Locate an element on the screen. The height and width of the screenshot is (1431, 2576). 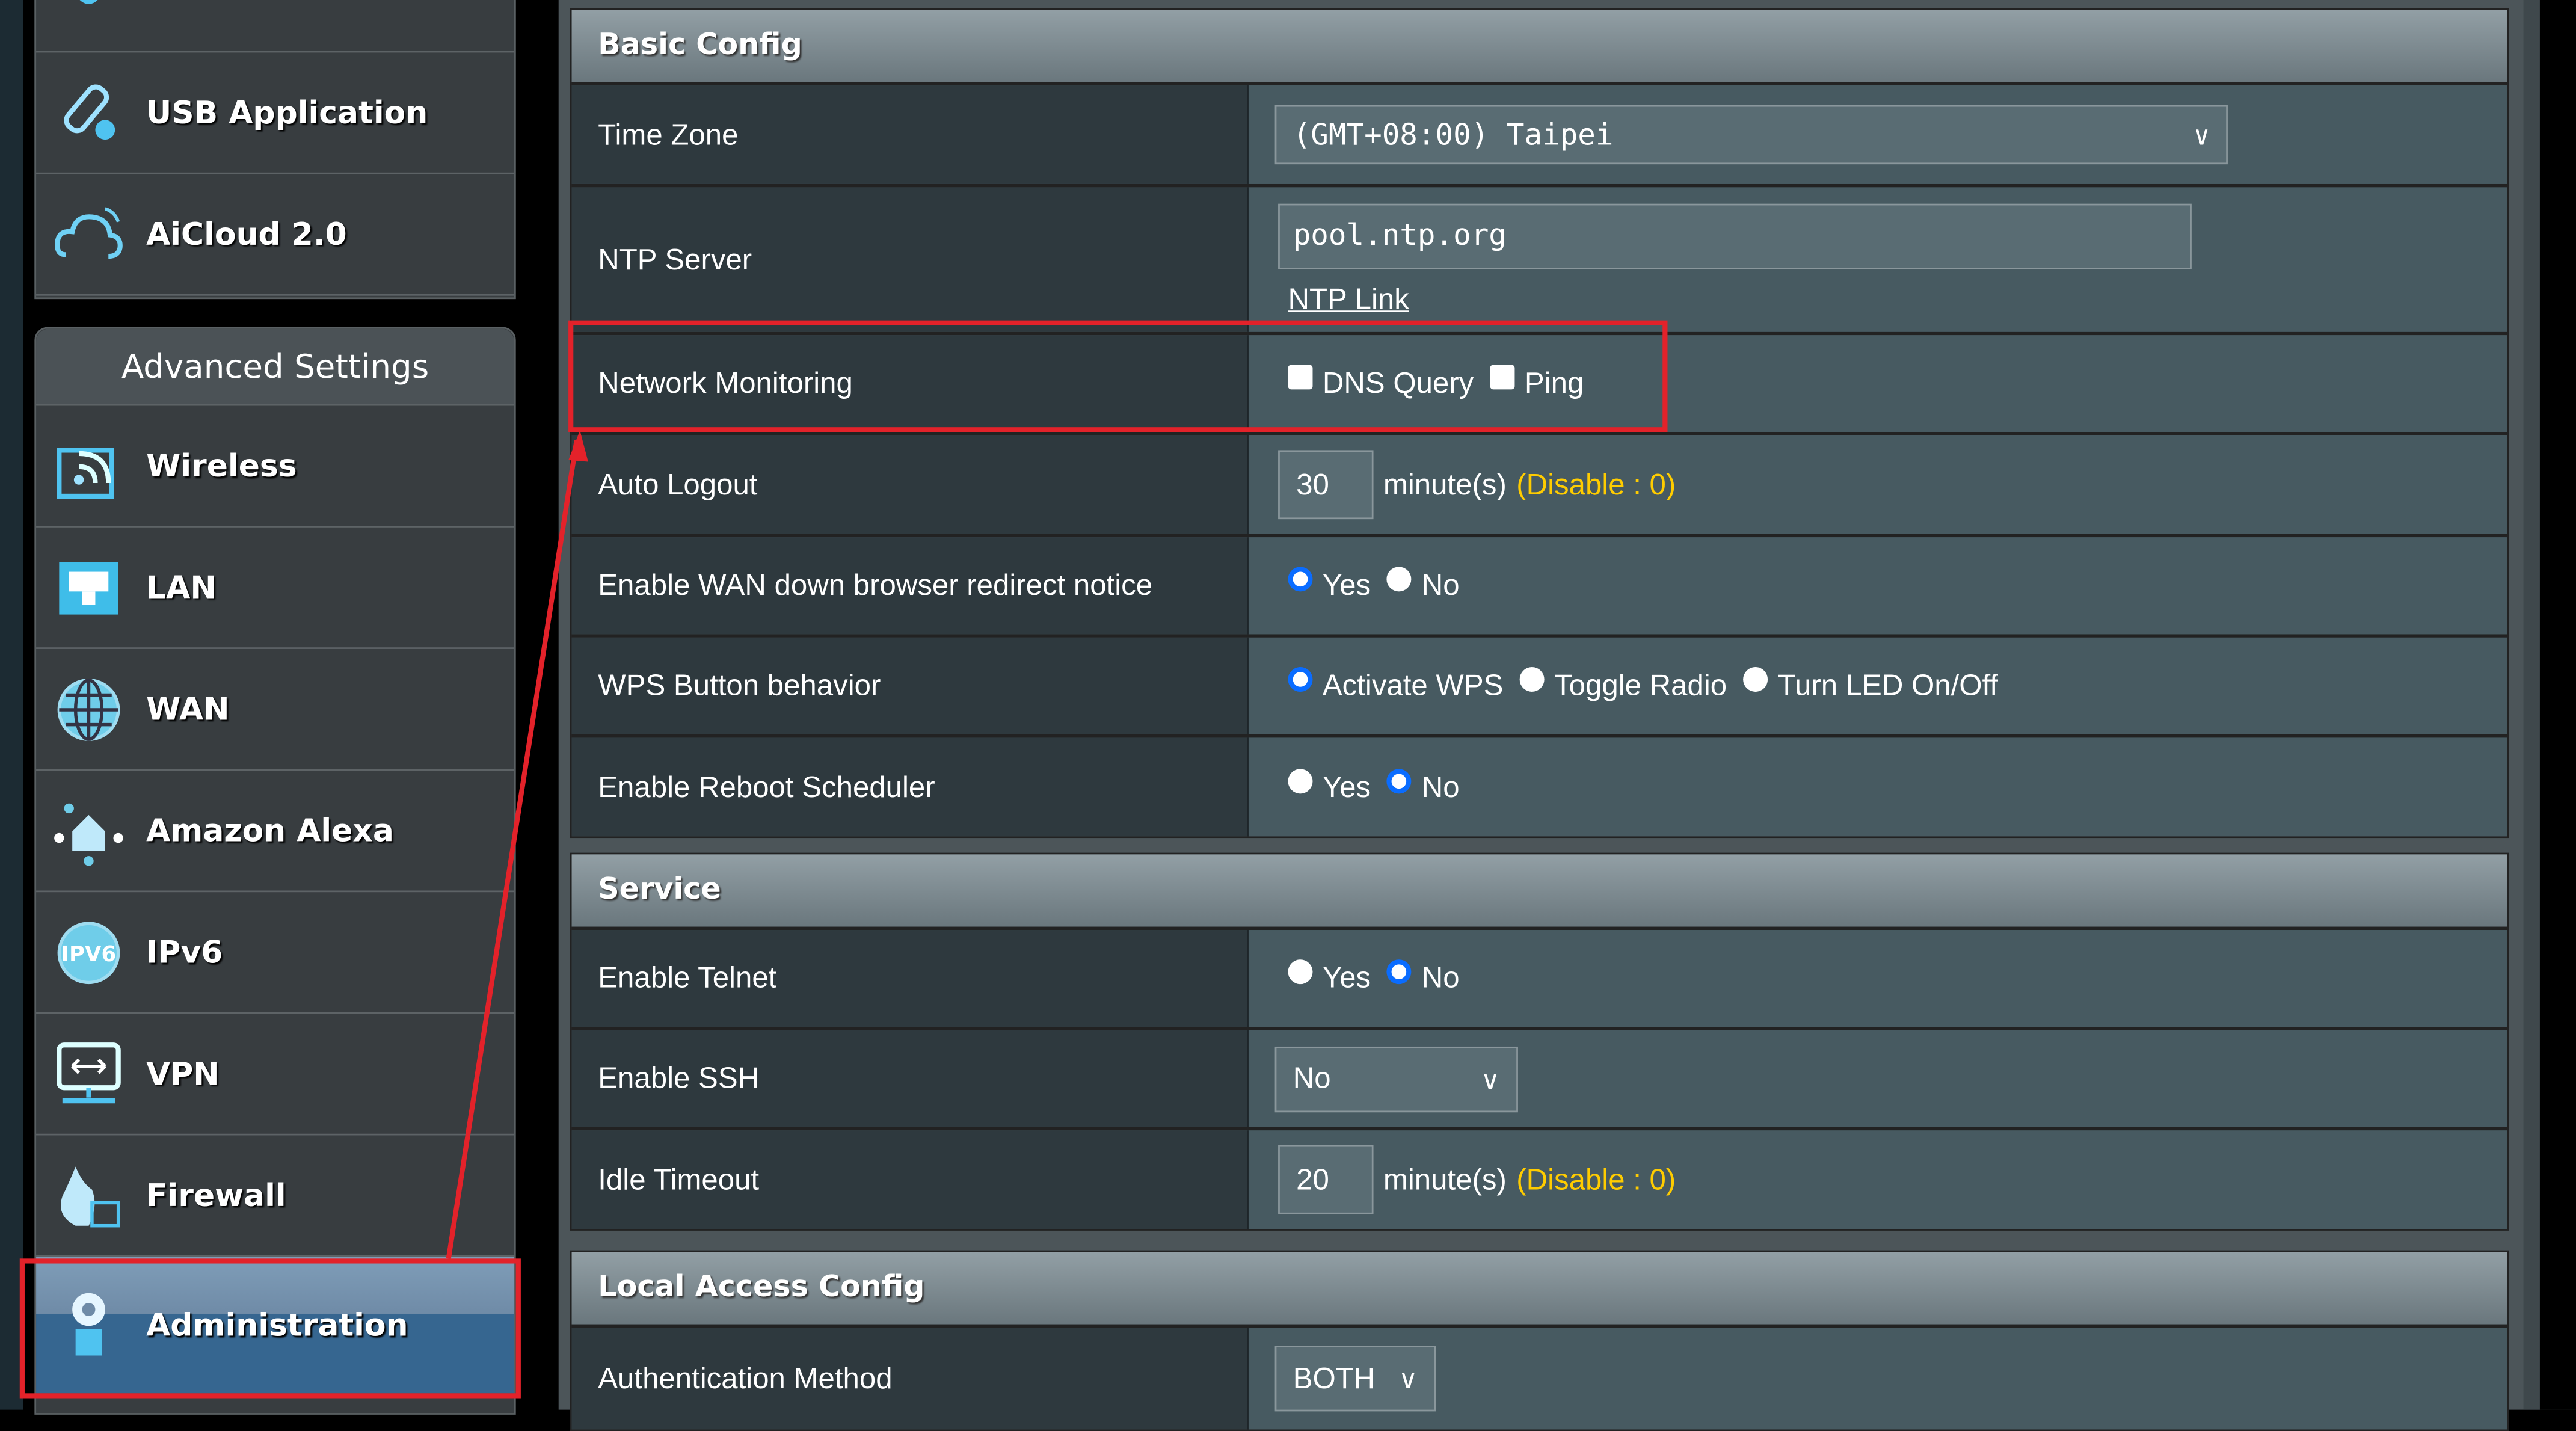
row-label: Time Zone is located at coordinates (910, 134).